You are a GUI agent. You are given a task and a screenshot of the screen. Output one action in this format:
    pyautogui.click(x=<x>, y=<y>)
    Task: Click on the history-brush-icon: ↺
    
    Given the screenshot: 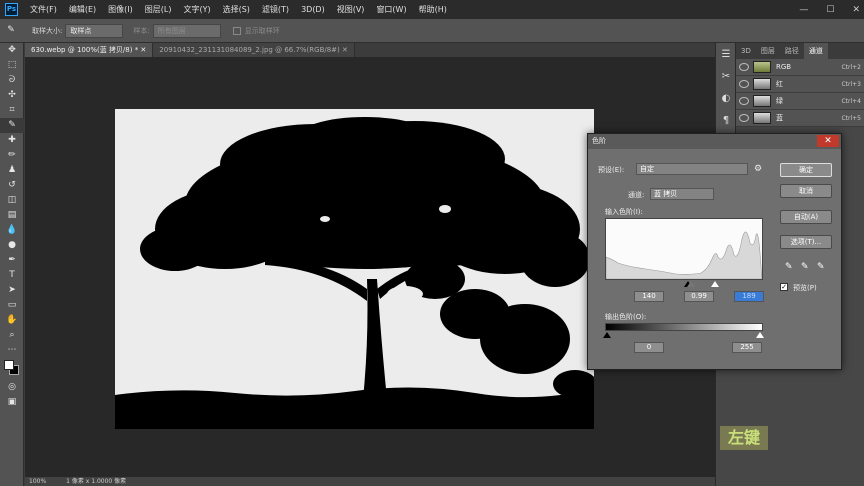 What is the action you would take?
    pyautogui.click(x=12, y=185)
    